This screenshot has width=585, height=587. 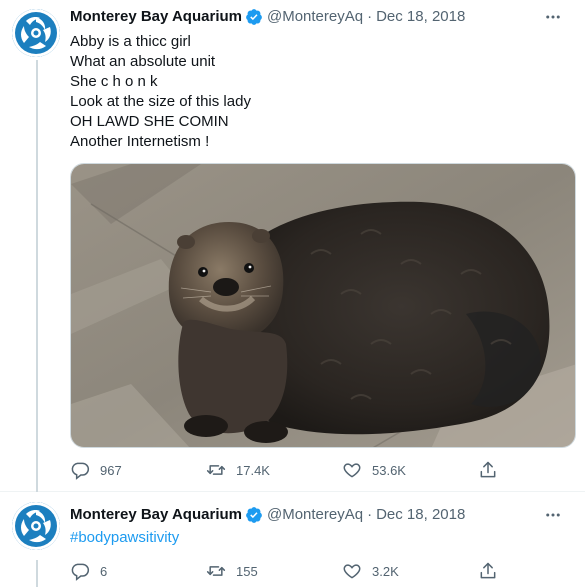 I want to click on like-button: 53.6K, so click(x=392, y=470).